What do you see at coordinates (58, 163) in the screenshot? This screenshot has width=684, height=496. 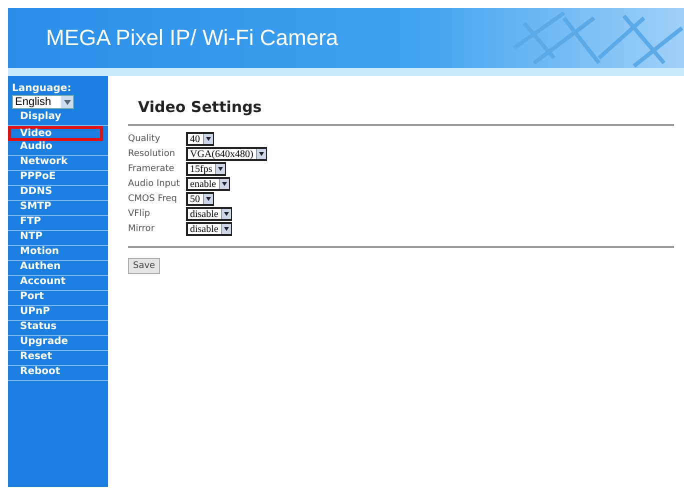 I see `sidebar-item: Network` at bounding box center [58, 163].